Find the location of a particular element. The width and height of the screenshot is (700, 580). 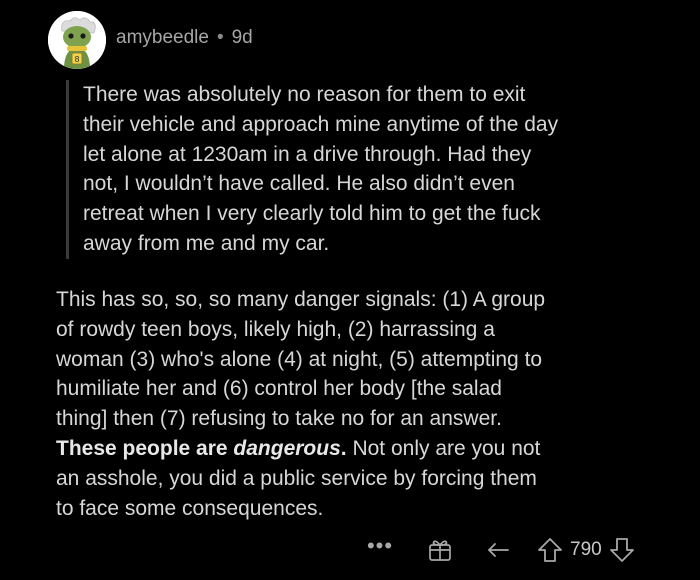

award-icon is located at coordinates (440, 550).